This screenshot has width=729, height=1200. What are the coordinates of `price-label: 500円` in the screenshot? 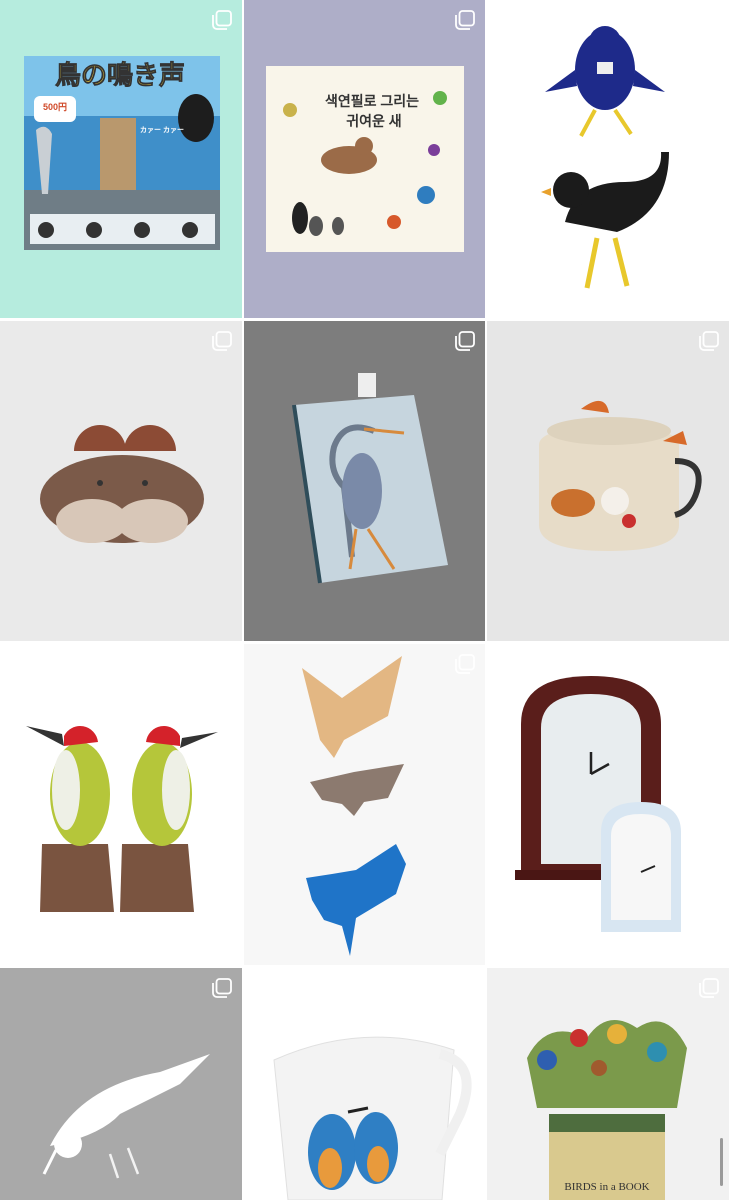 It's located at (55, 107).